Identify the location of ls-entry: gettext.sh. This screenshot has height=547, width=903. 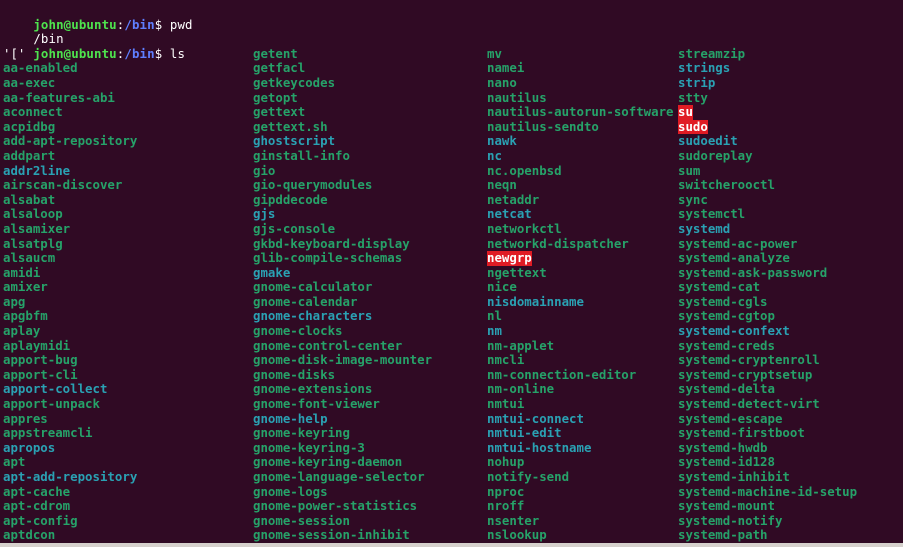
(290, 126).